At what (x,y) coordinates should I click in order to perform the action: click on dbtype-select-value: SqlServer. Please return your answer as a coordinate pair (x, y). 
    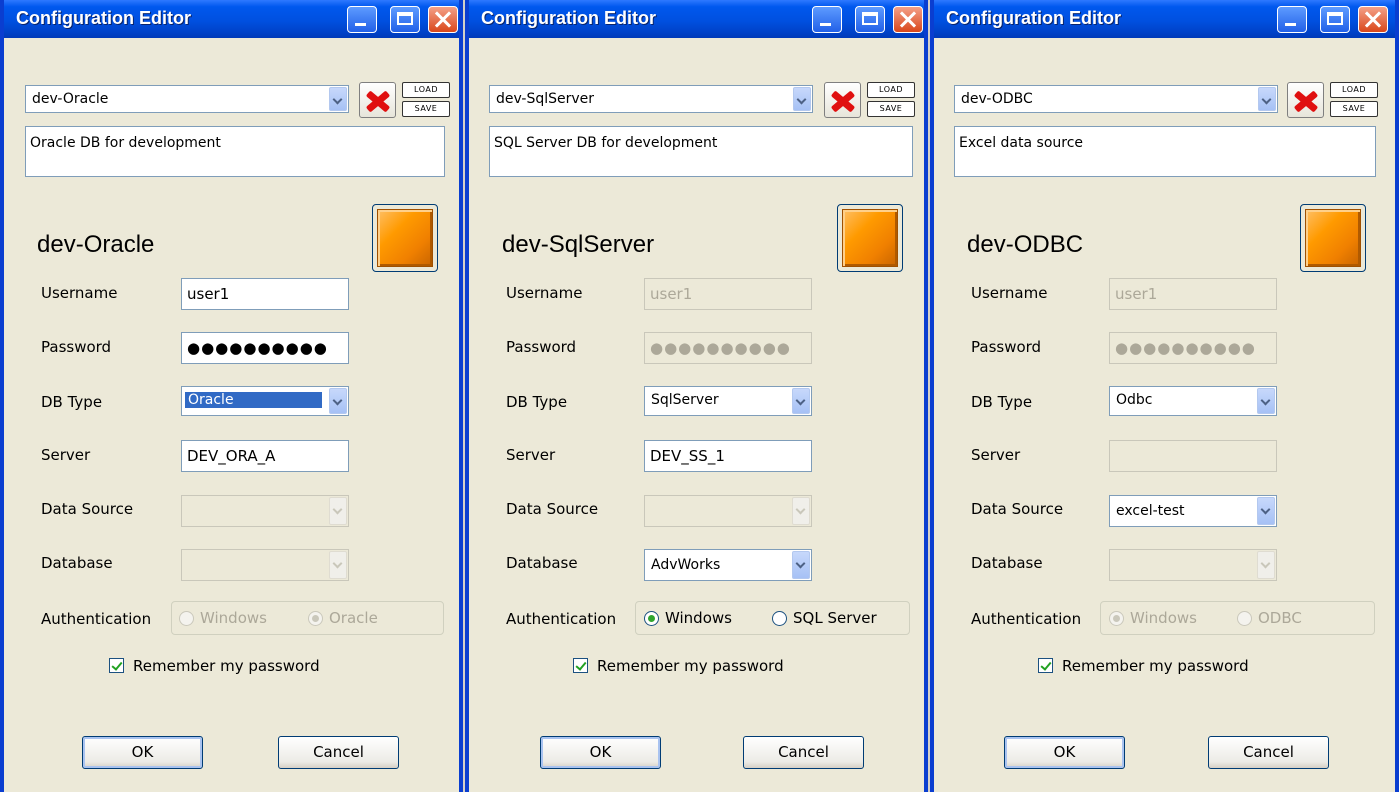
    Looking at the image, I should click on (685, 400).